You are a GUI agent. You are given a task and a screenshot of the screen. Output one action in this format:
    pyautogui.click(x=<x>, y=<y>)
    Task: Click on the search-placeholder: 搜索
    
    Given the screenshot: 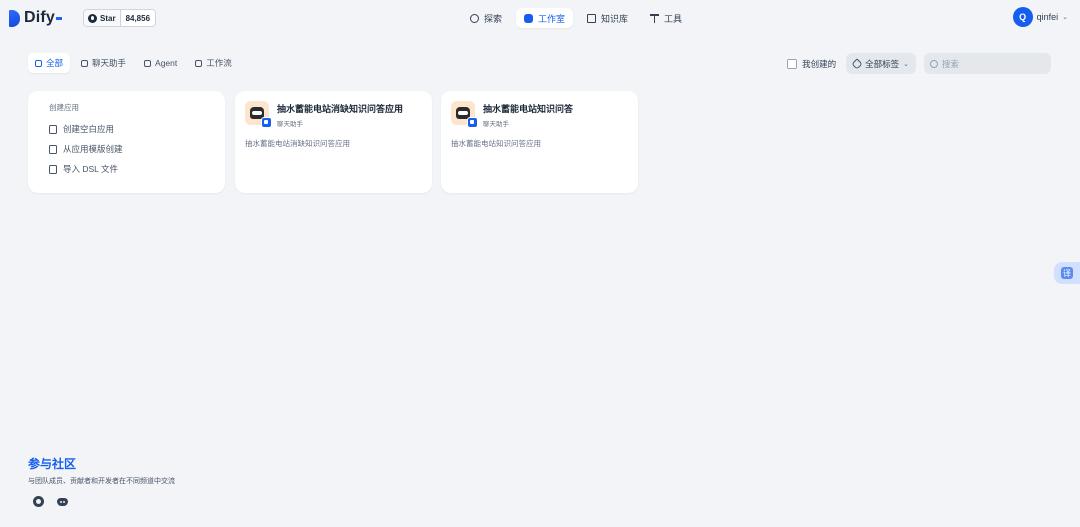 What is the action you would take?
    pyautogui.click(x=951, y=63)
    